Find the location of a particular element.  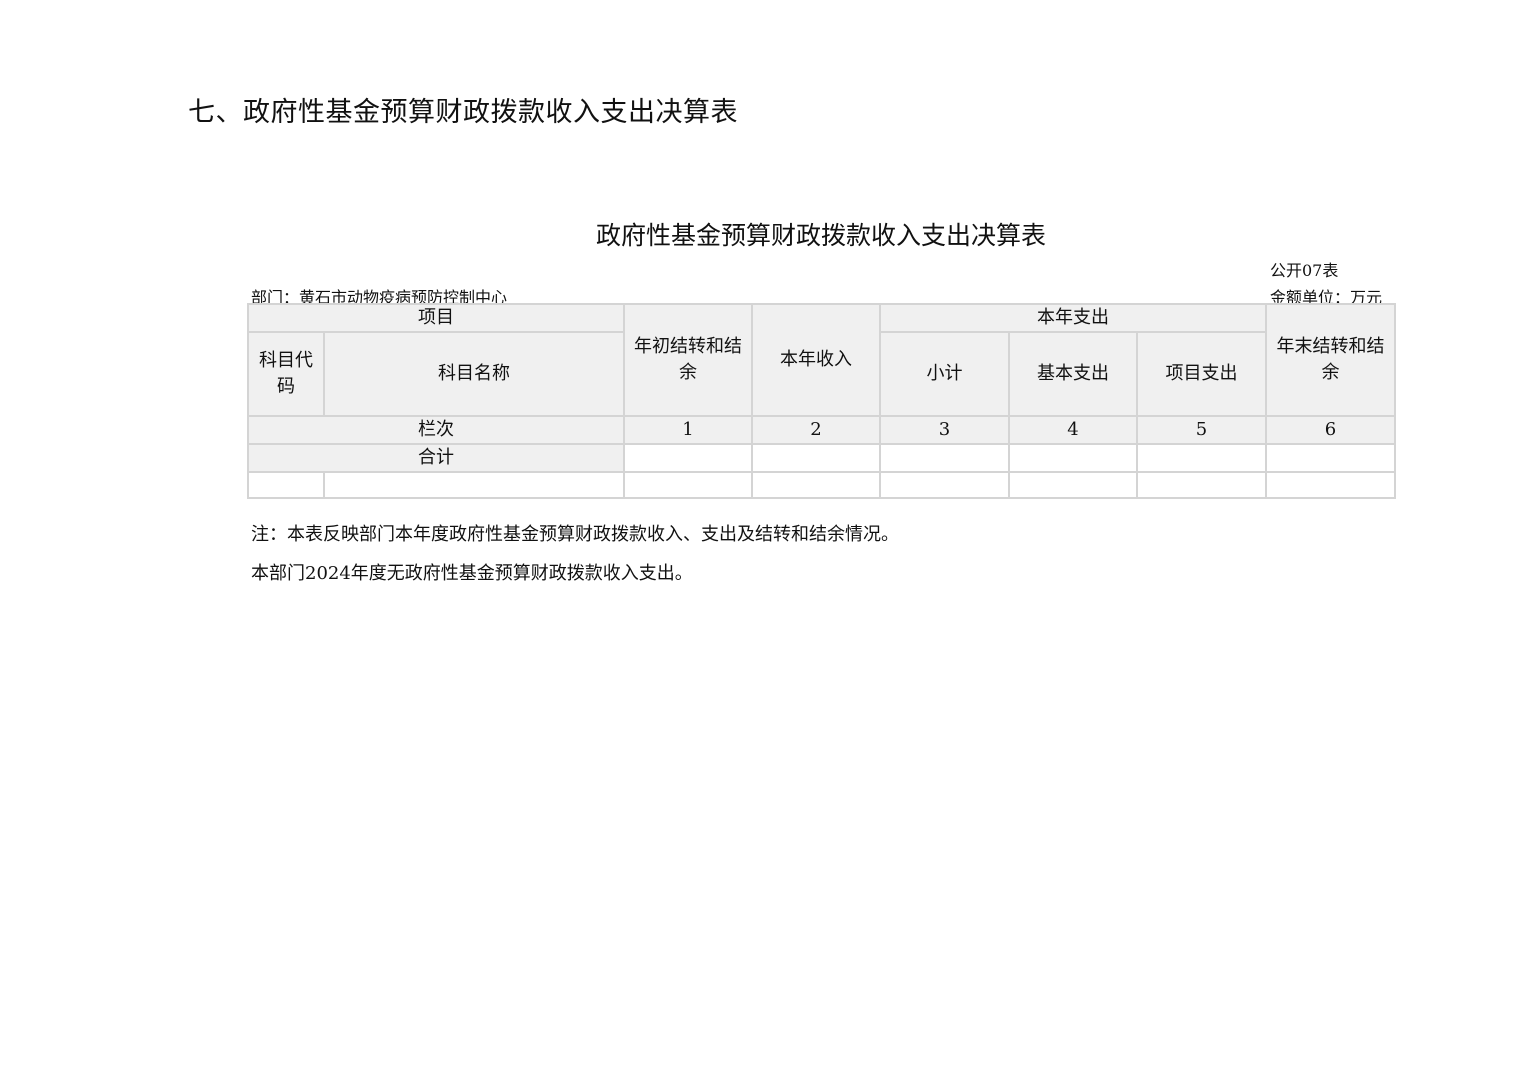

header-project: 项目 is located at coordinates (436, 318).